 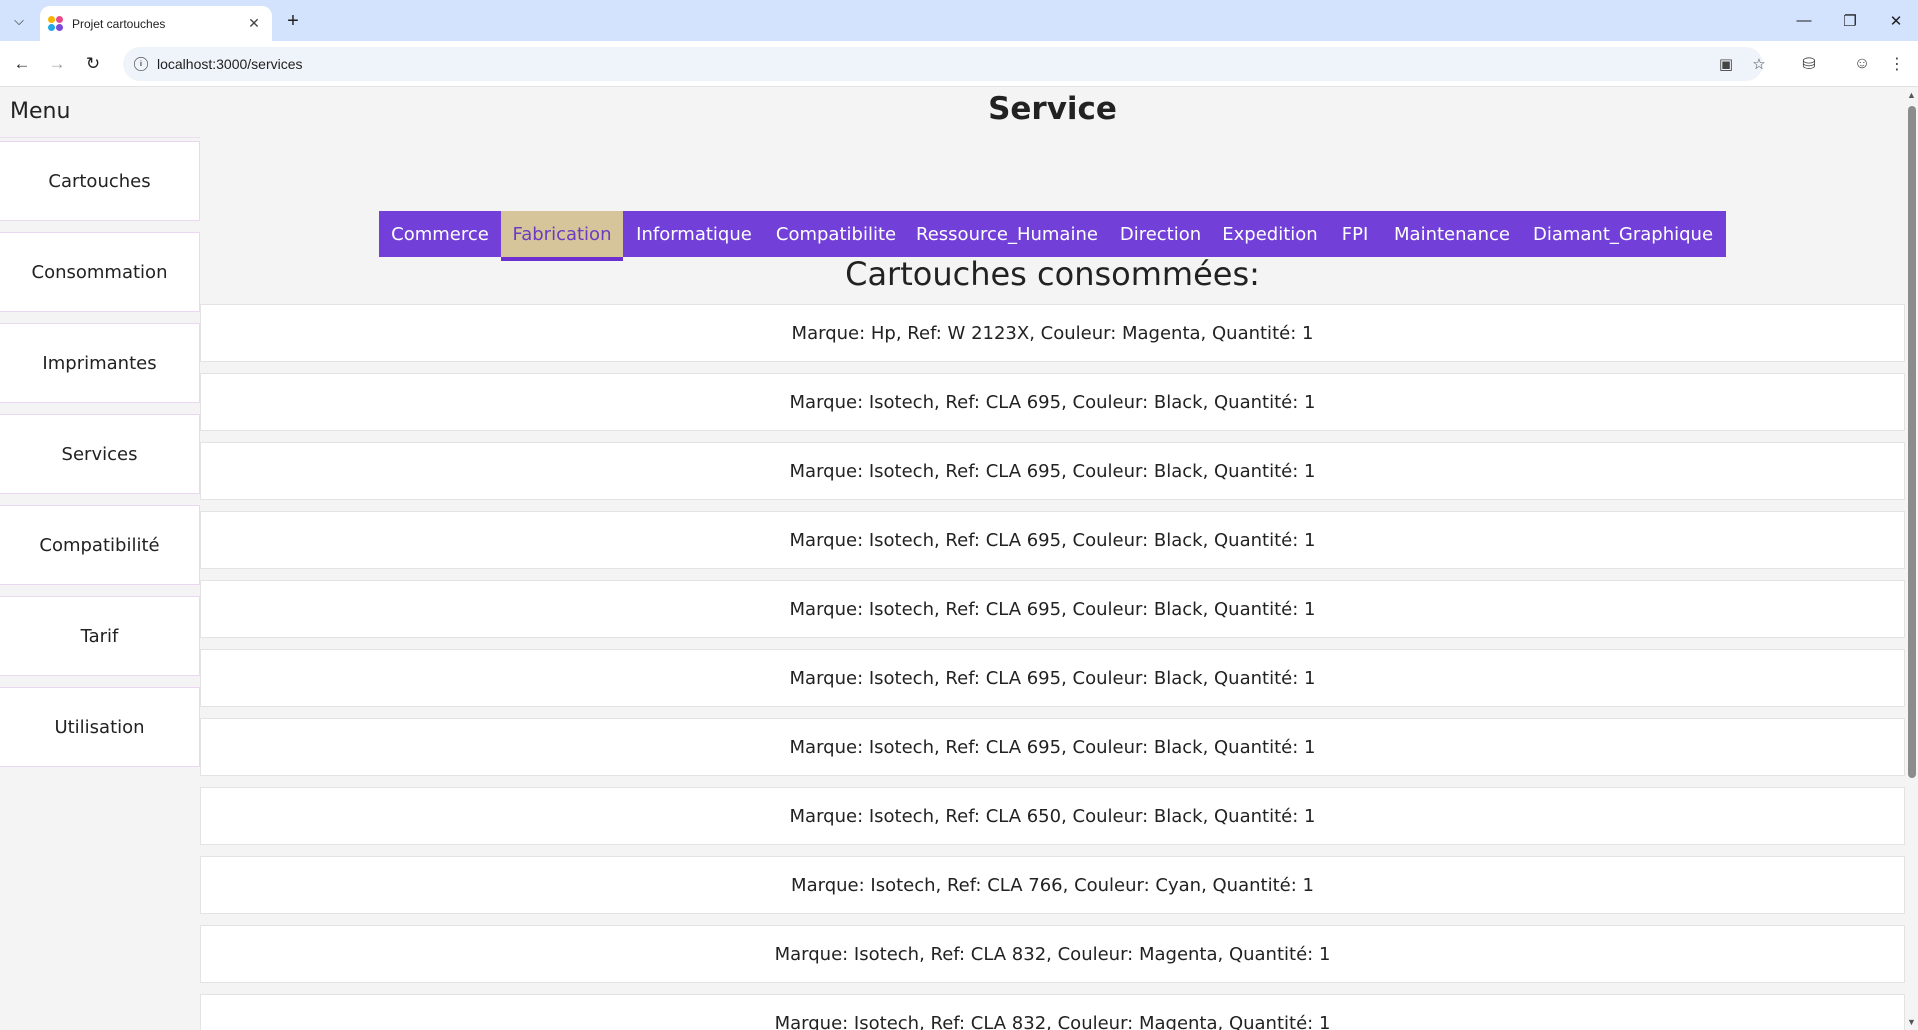 What do you see at coordinates (562, 234) in the screenshot?
I see `tab-fabrication: Fabrication` at bounding box center [562, 234].